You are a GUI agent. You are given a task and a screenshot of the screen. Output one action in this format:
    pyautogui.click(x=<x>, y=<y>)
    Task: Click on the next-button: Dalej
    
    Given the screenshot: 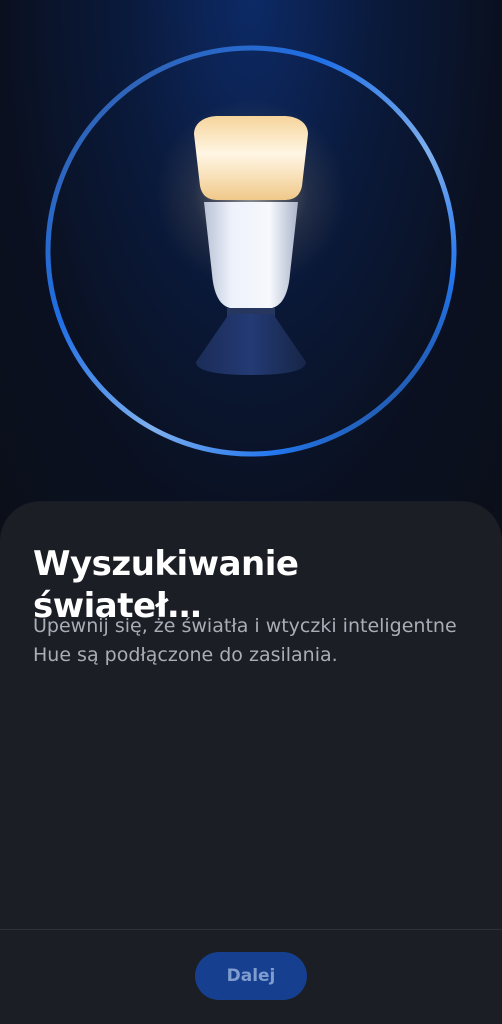 What is the action you would take?
    pyautogui.click(x=251, y=976)
    